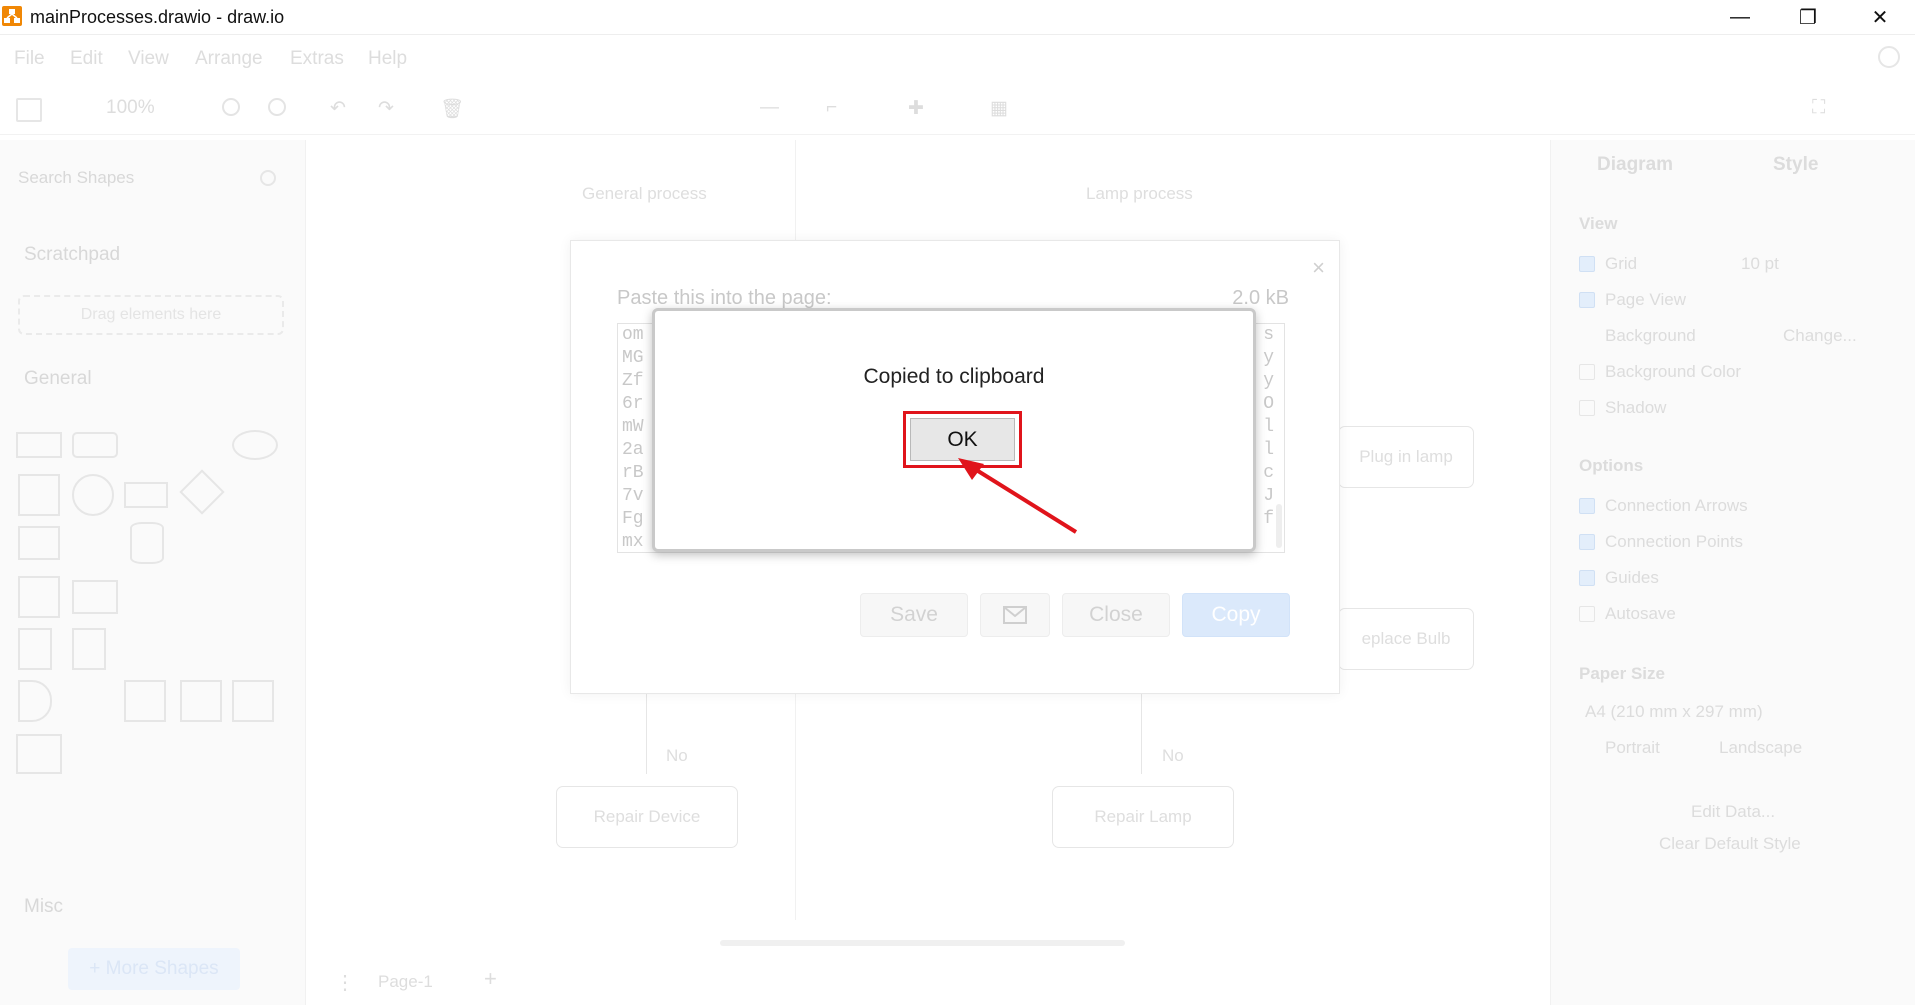 The height and width of the screenshot is (1005, 1915). What do you see at coordinates (1406, 457) in the screenshot?
I see `plug-in-lamp-node: Plug in lamp` at bounding box center [1406, 457].